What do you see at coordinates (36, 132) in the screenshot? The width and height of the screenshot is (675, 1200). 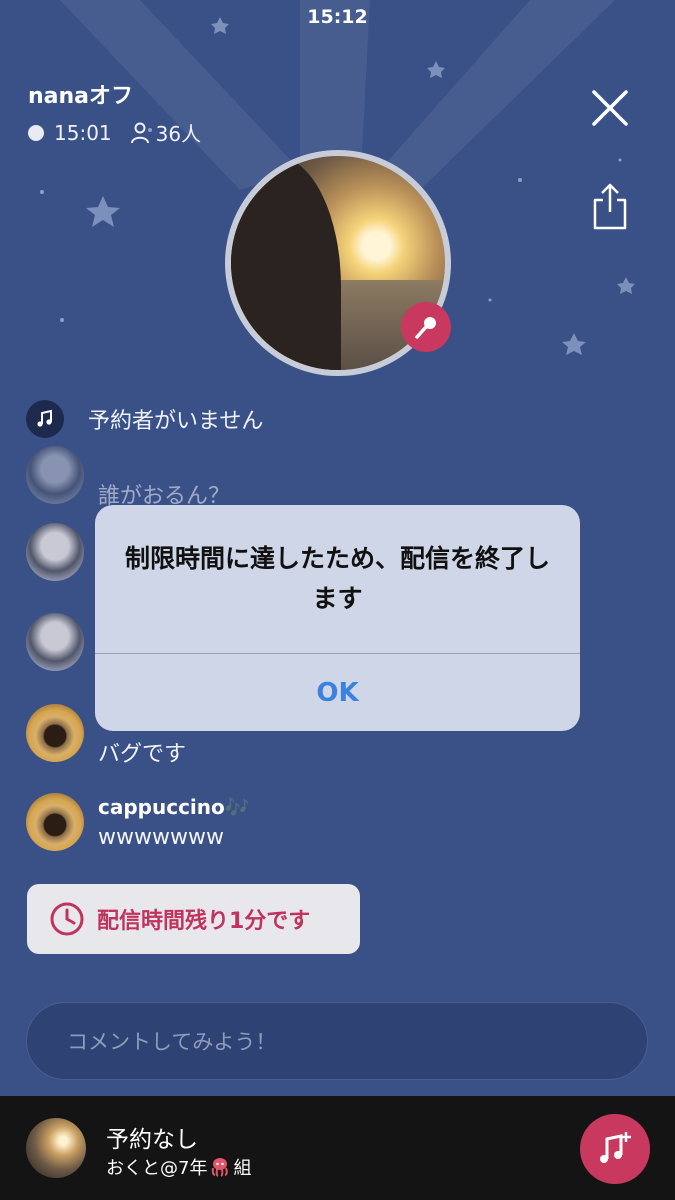 I see `live-dot-icon` at bounding box center [36, 132].